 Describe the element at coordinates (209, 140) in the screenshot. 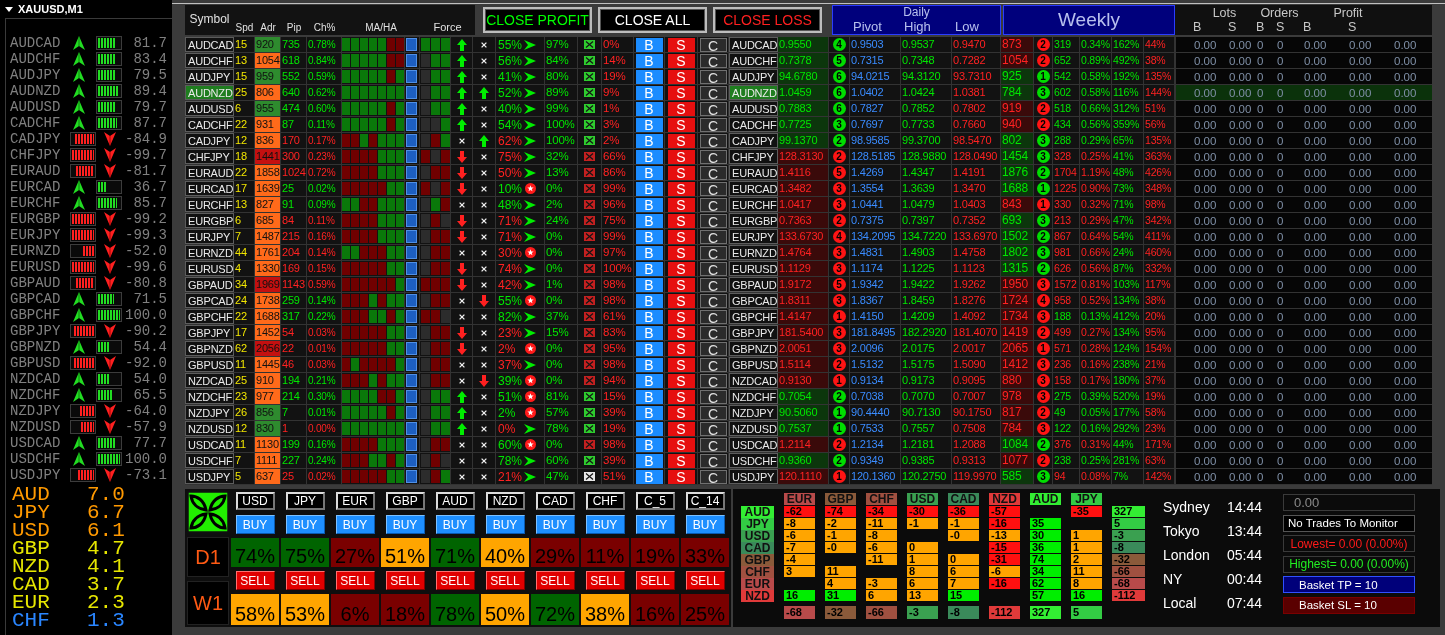

I see `symbol-cell: CADJPY` at that location.